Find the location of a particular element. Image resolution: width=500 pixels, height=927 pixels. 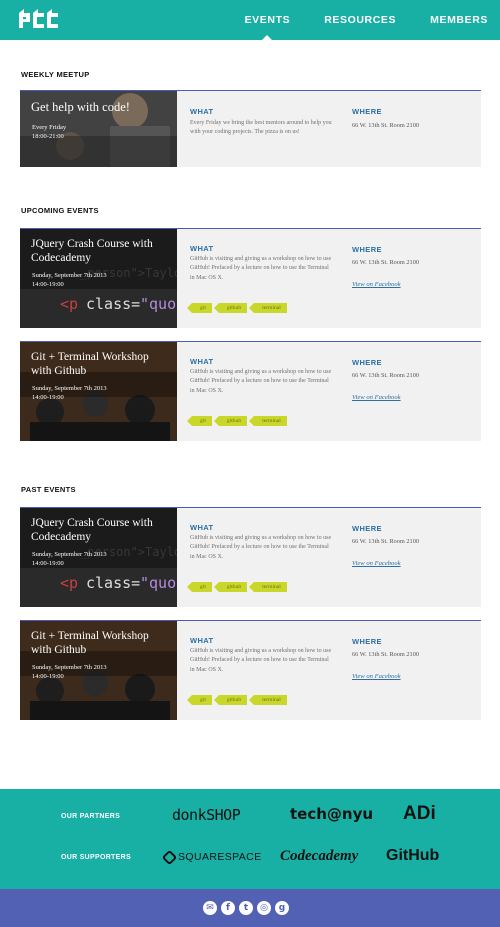

google-icon: g is located at coordinates (282, 908).